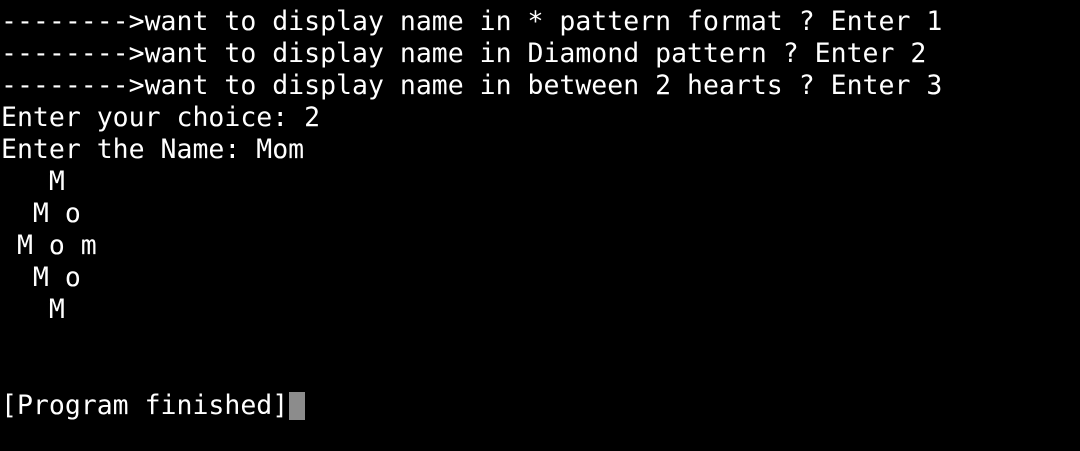 This screenshot has height=451, width=1080. I want to click on name-prompt: Enter the Name: Mom, so click(153, 149).